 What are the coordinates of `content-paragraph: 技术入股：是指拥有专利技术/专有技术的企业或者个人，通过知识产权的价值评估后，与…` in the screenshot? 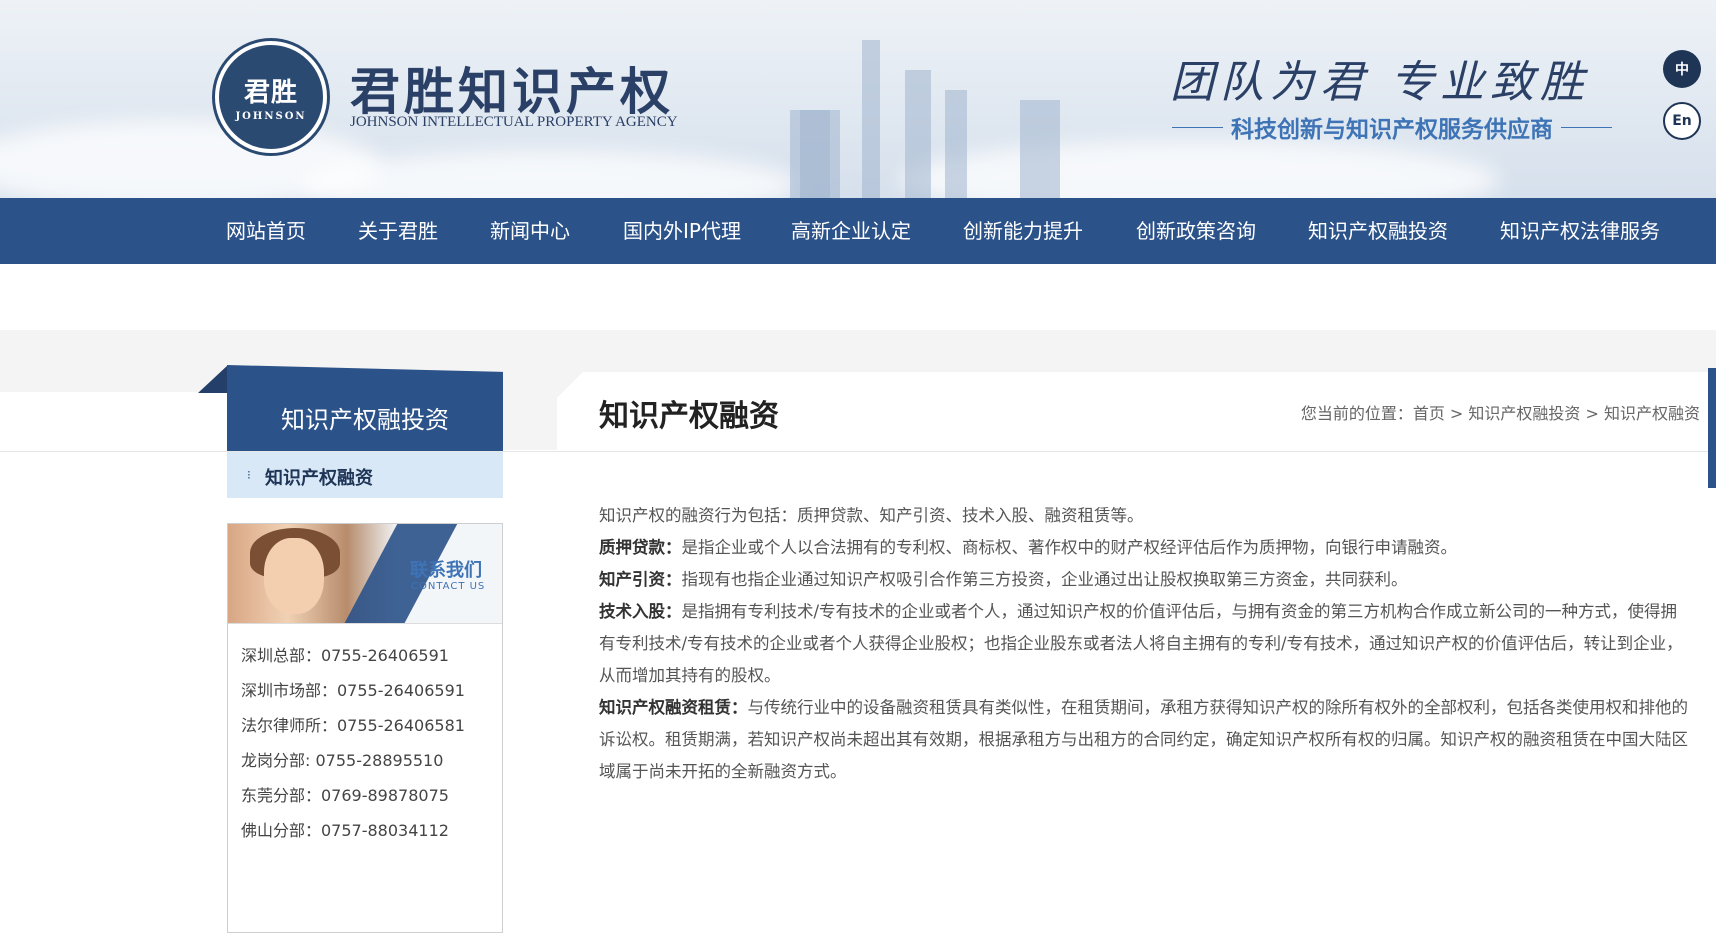 It's located at (1144, 644).